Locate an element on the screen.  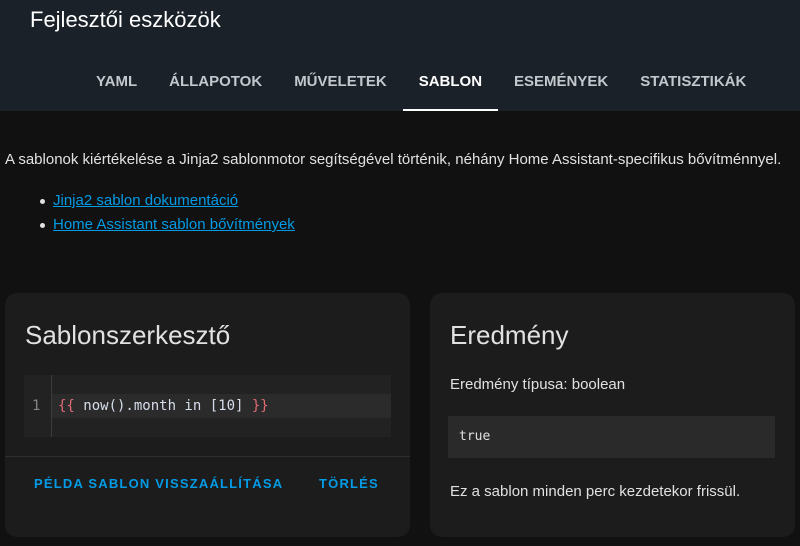
template-code-line: {{ now().month in [10] }} is located at coordinates (163, 406).